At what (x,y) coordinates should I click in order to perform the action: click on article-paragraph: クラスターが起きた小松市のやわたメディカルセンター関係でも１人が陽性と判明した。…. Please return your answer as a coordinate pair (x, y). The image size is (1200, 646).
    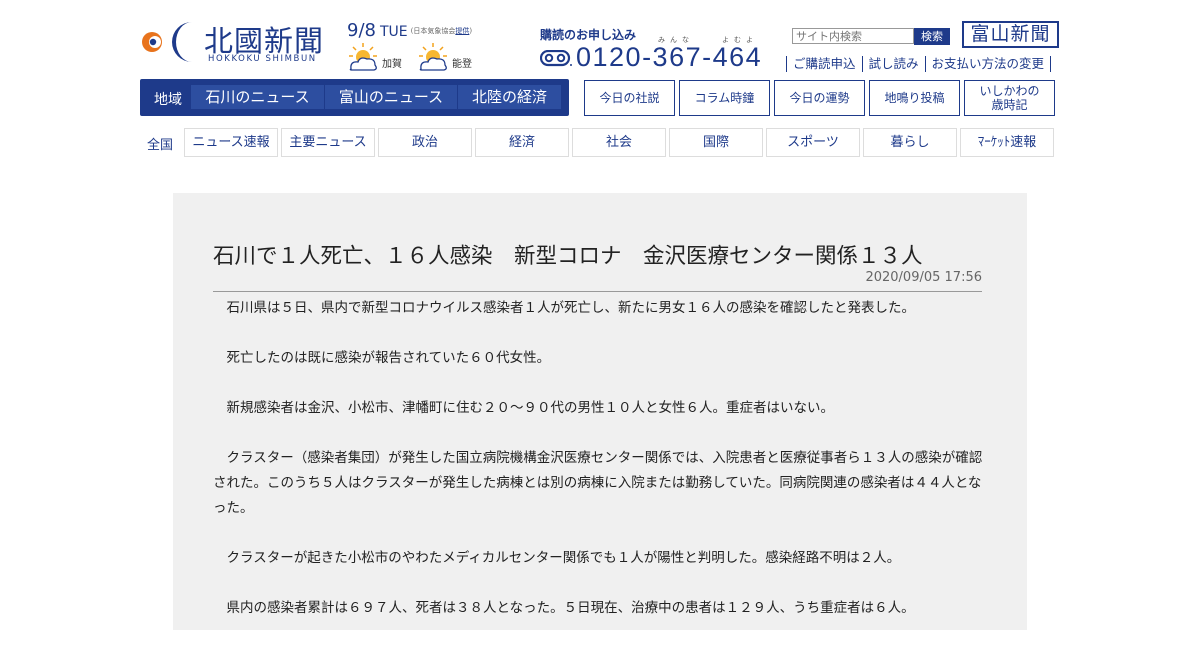
    Looking at the image, I should click on (563, 558).